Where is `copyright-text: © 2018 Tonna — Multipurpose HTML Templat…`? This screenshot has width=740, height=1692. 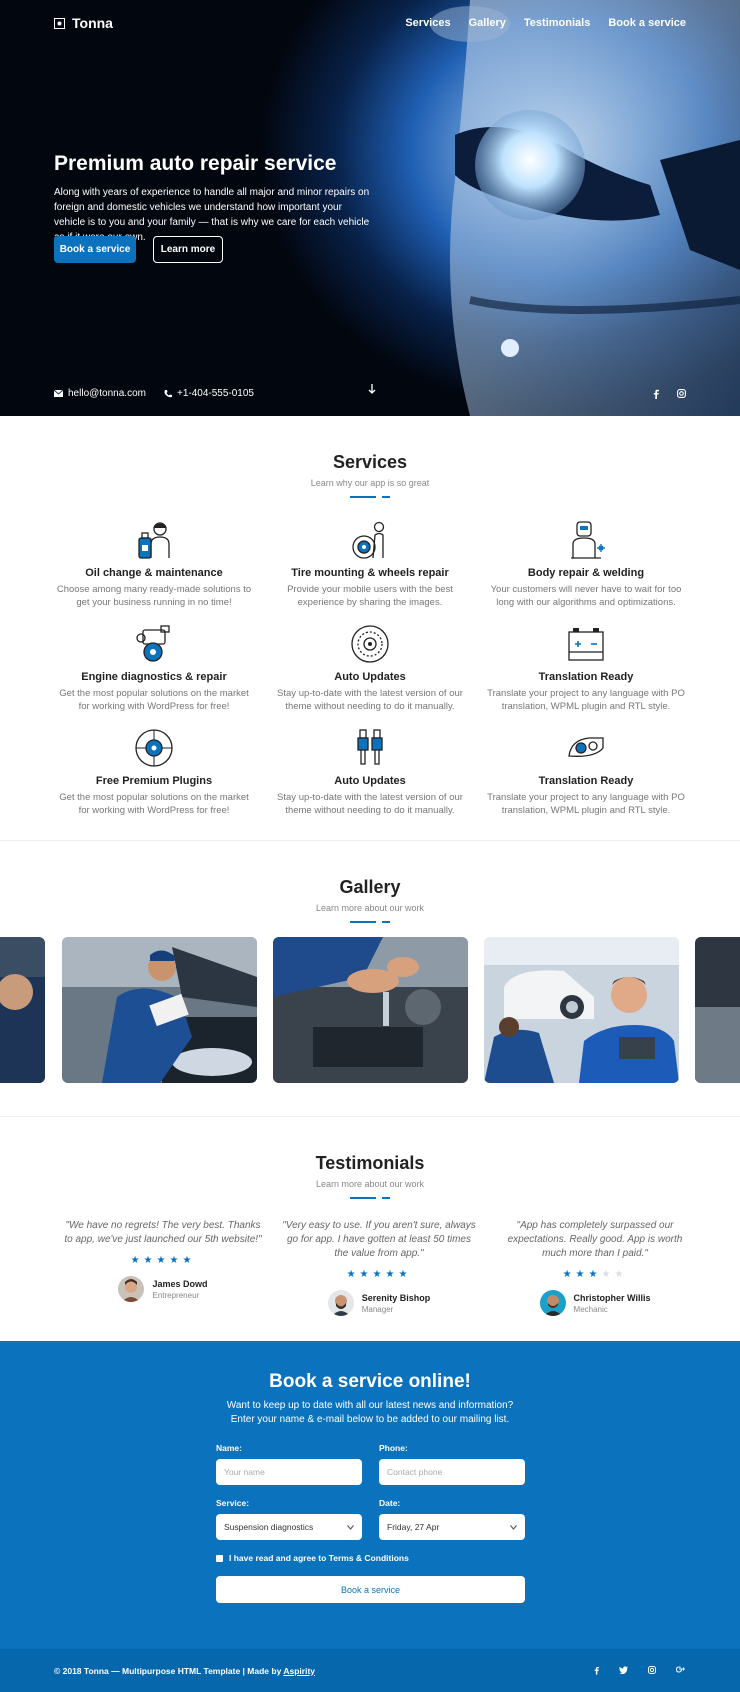 copyright-text: © 2018 Tonna — Multipurpose HTML Templat… is located at coordinates (185, 1670).